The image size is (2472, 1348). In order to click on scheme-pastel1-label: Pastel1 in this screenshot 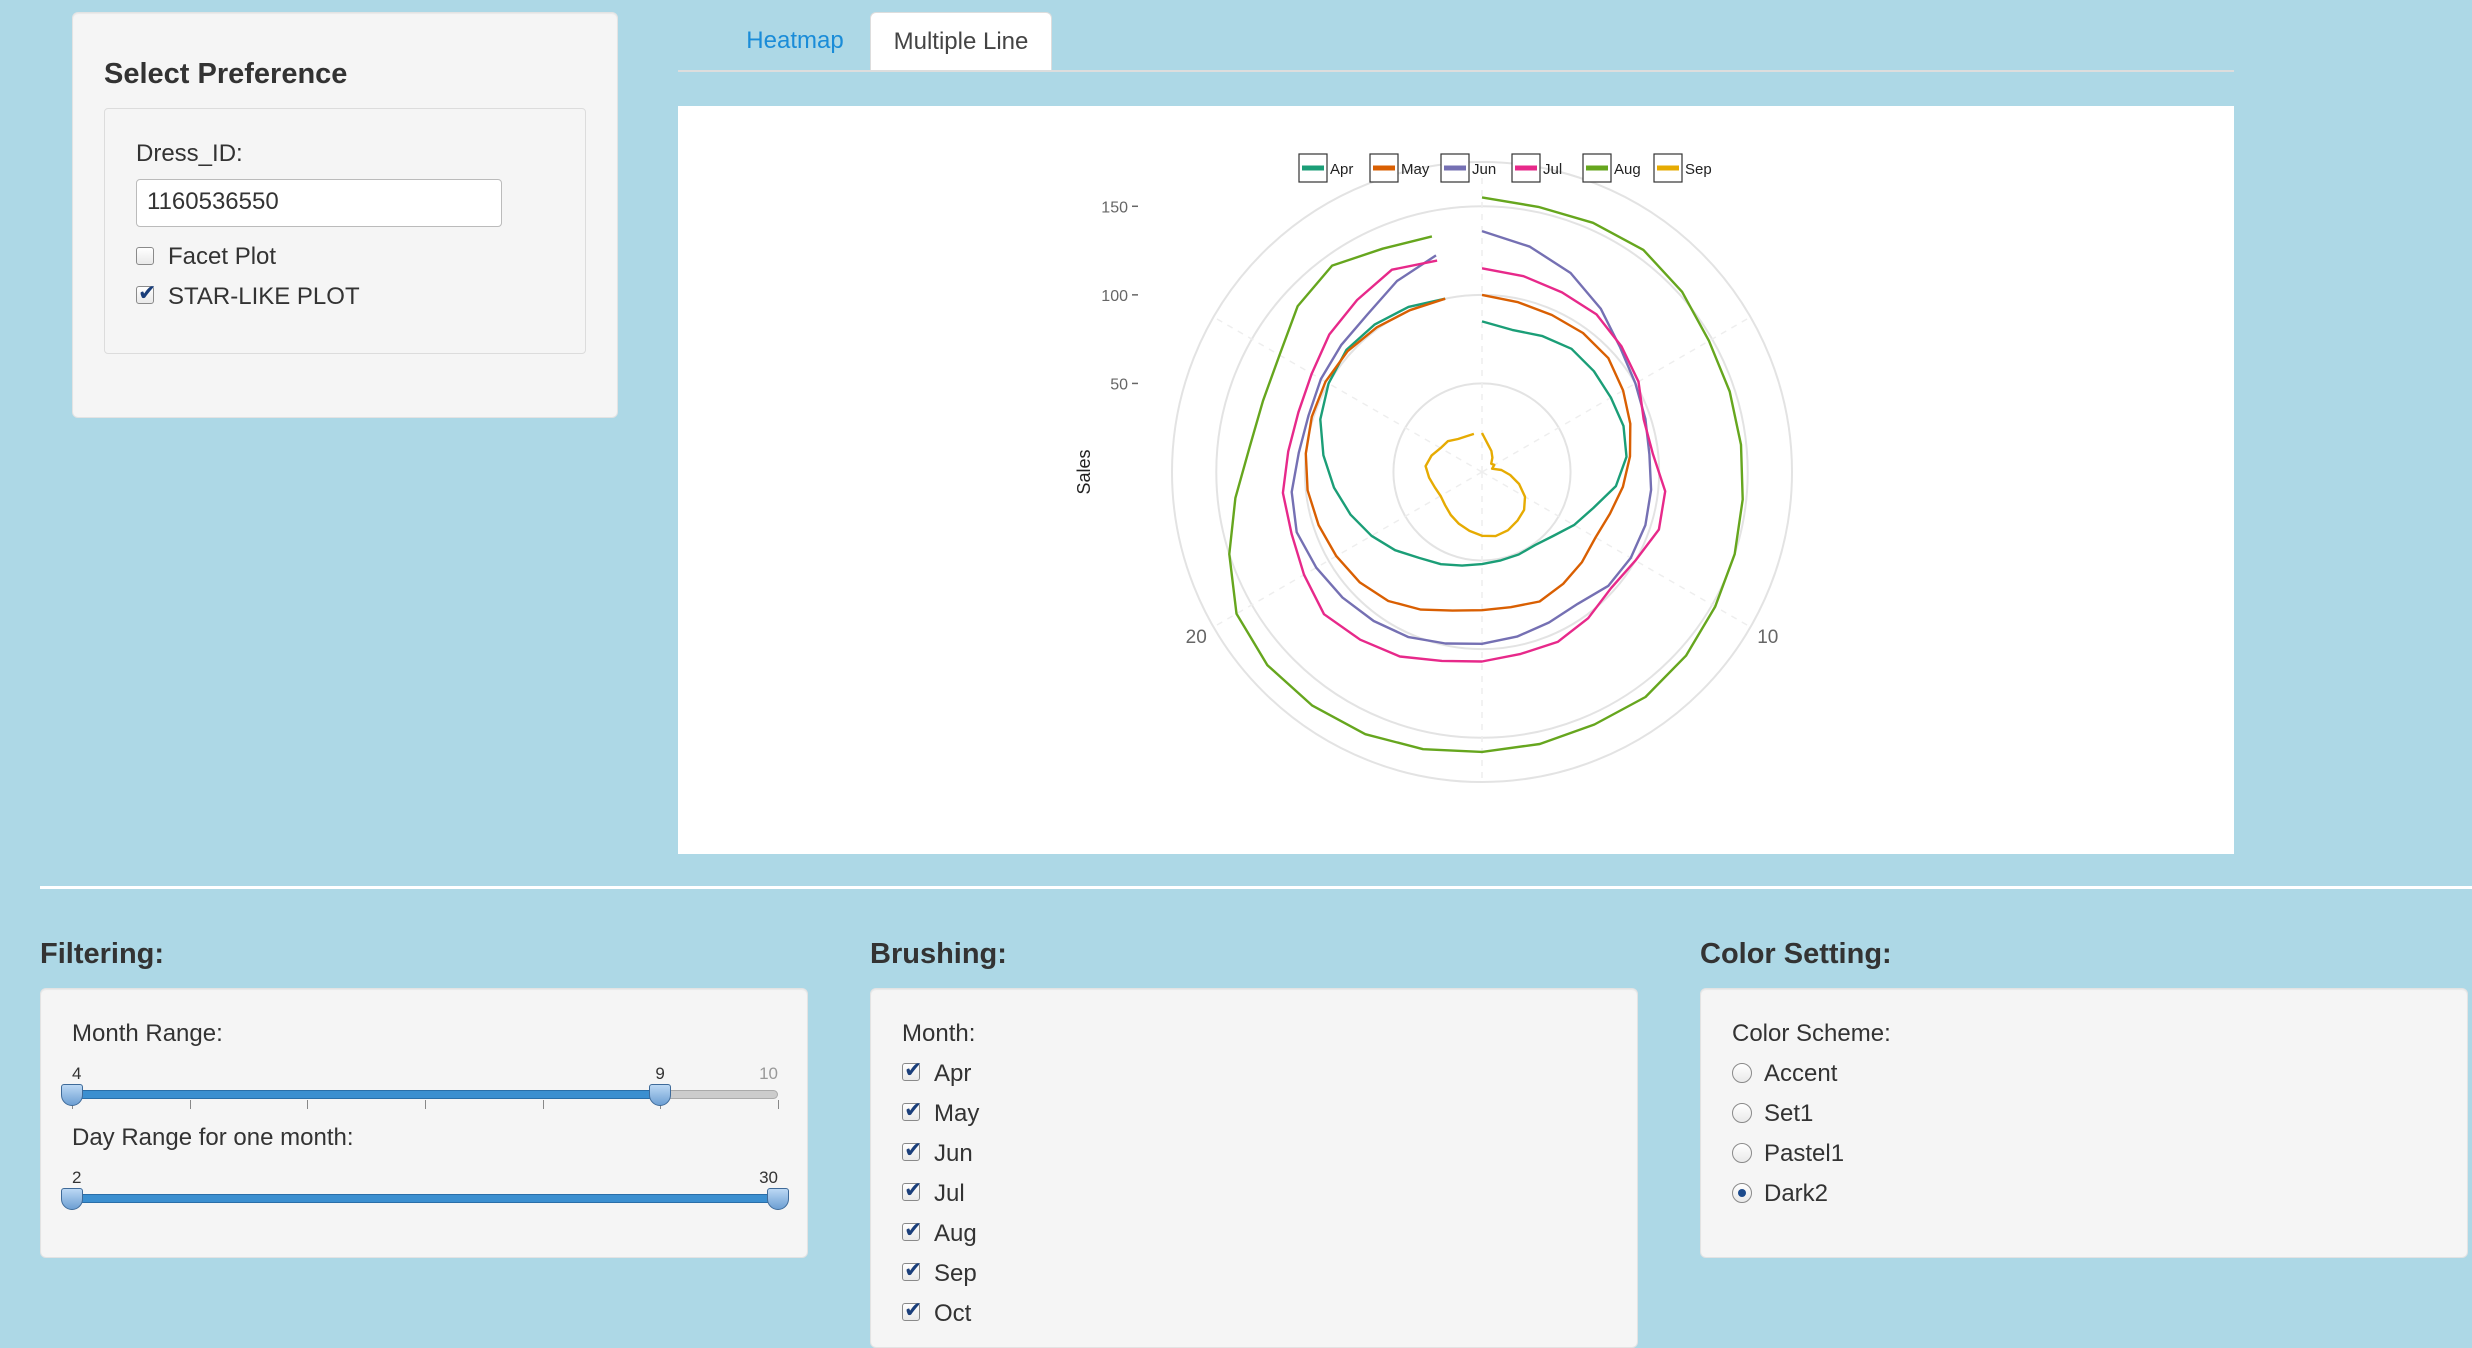, I will do `click(1804, 1153)`.